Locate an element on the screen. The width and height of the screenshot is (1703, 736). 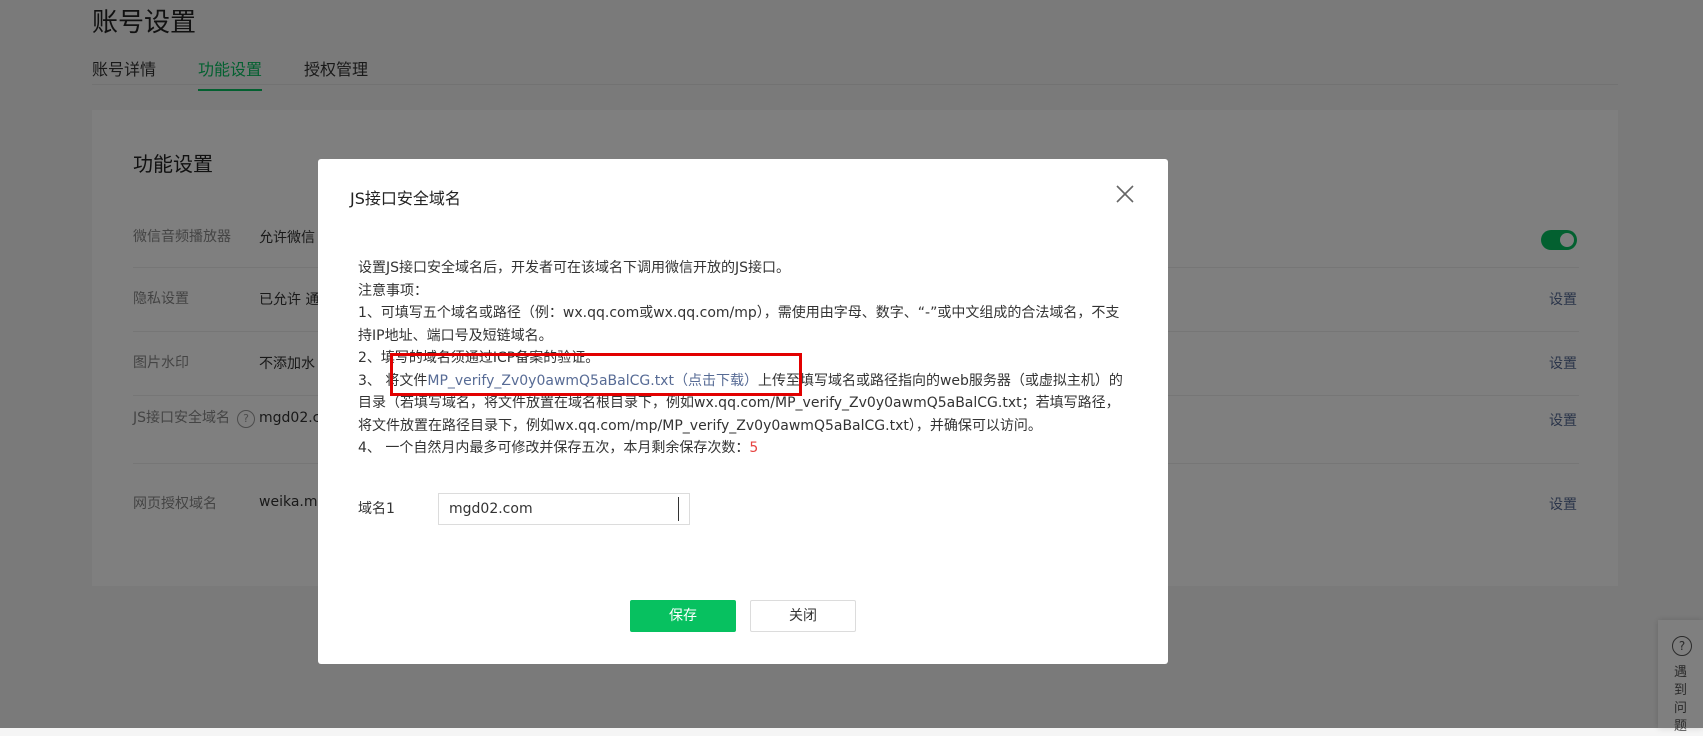
close-icon is located at coordinates (1125, 194).